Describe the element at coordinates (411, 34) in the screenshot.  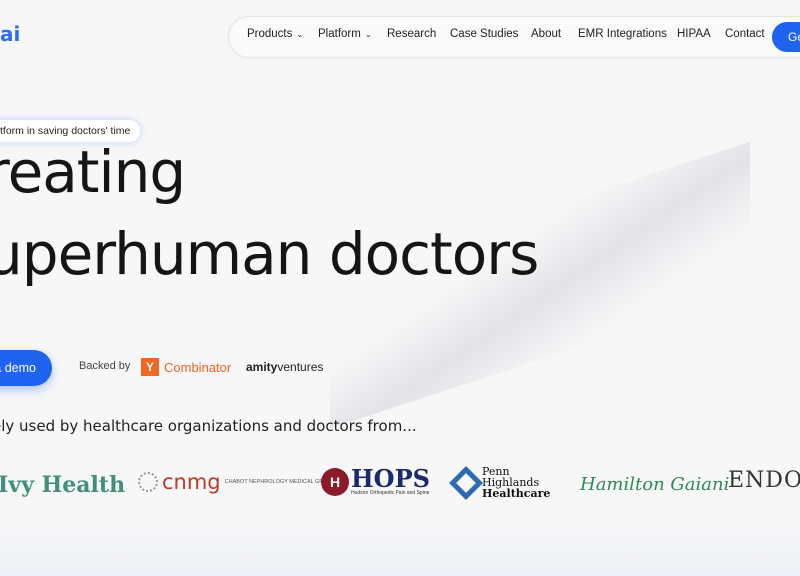
I see `nav-item-research: Research` at that location.